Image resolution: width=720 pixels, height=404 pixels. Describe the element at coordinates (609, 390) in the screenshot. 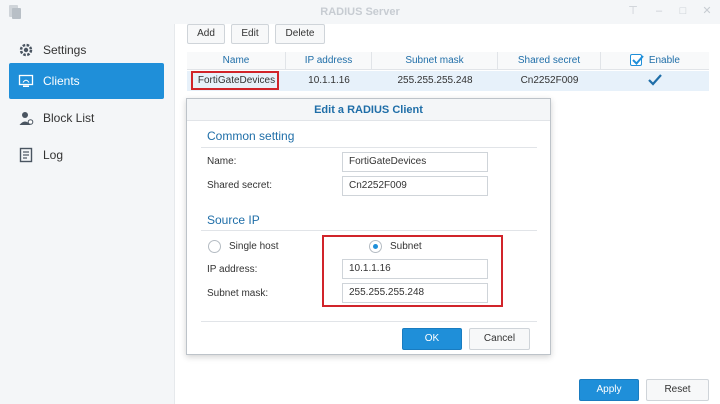

I see `apply-button: Apply` at that location.